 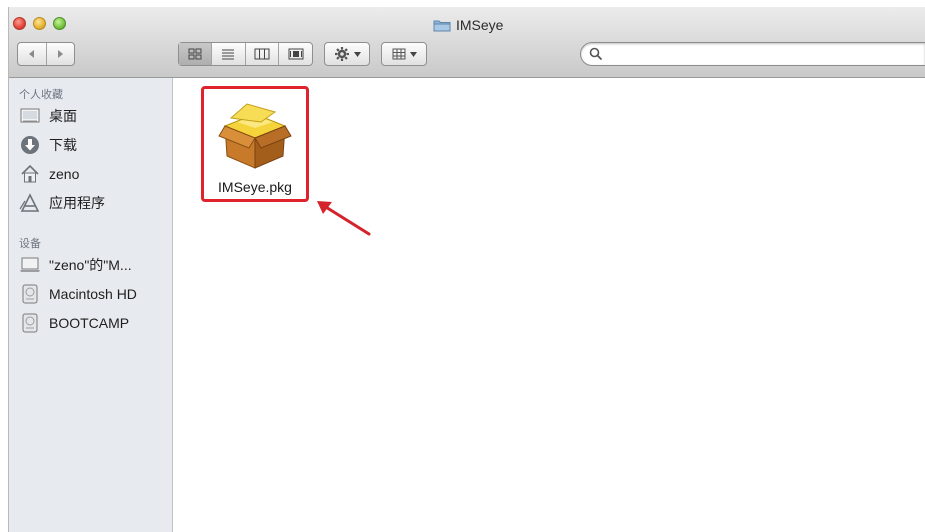 I want to click on search-input, so click(x=766, y=54).